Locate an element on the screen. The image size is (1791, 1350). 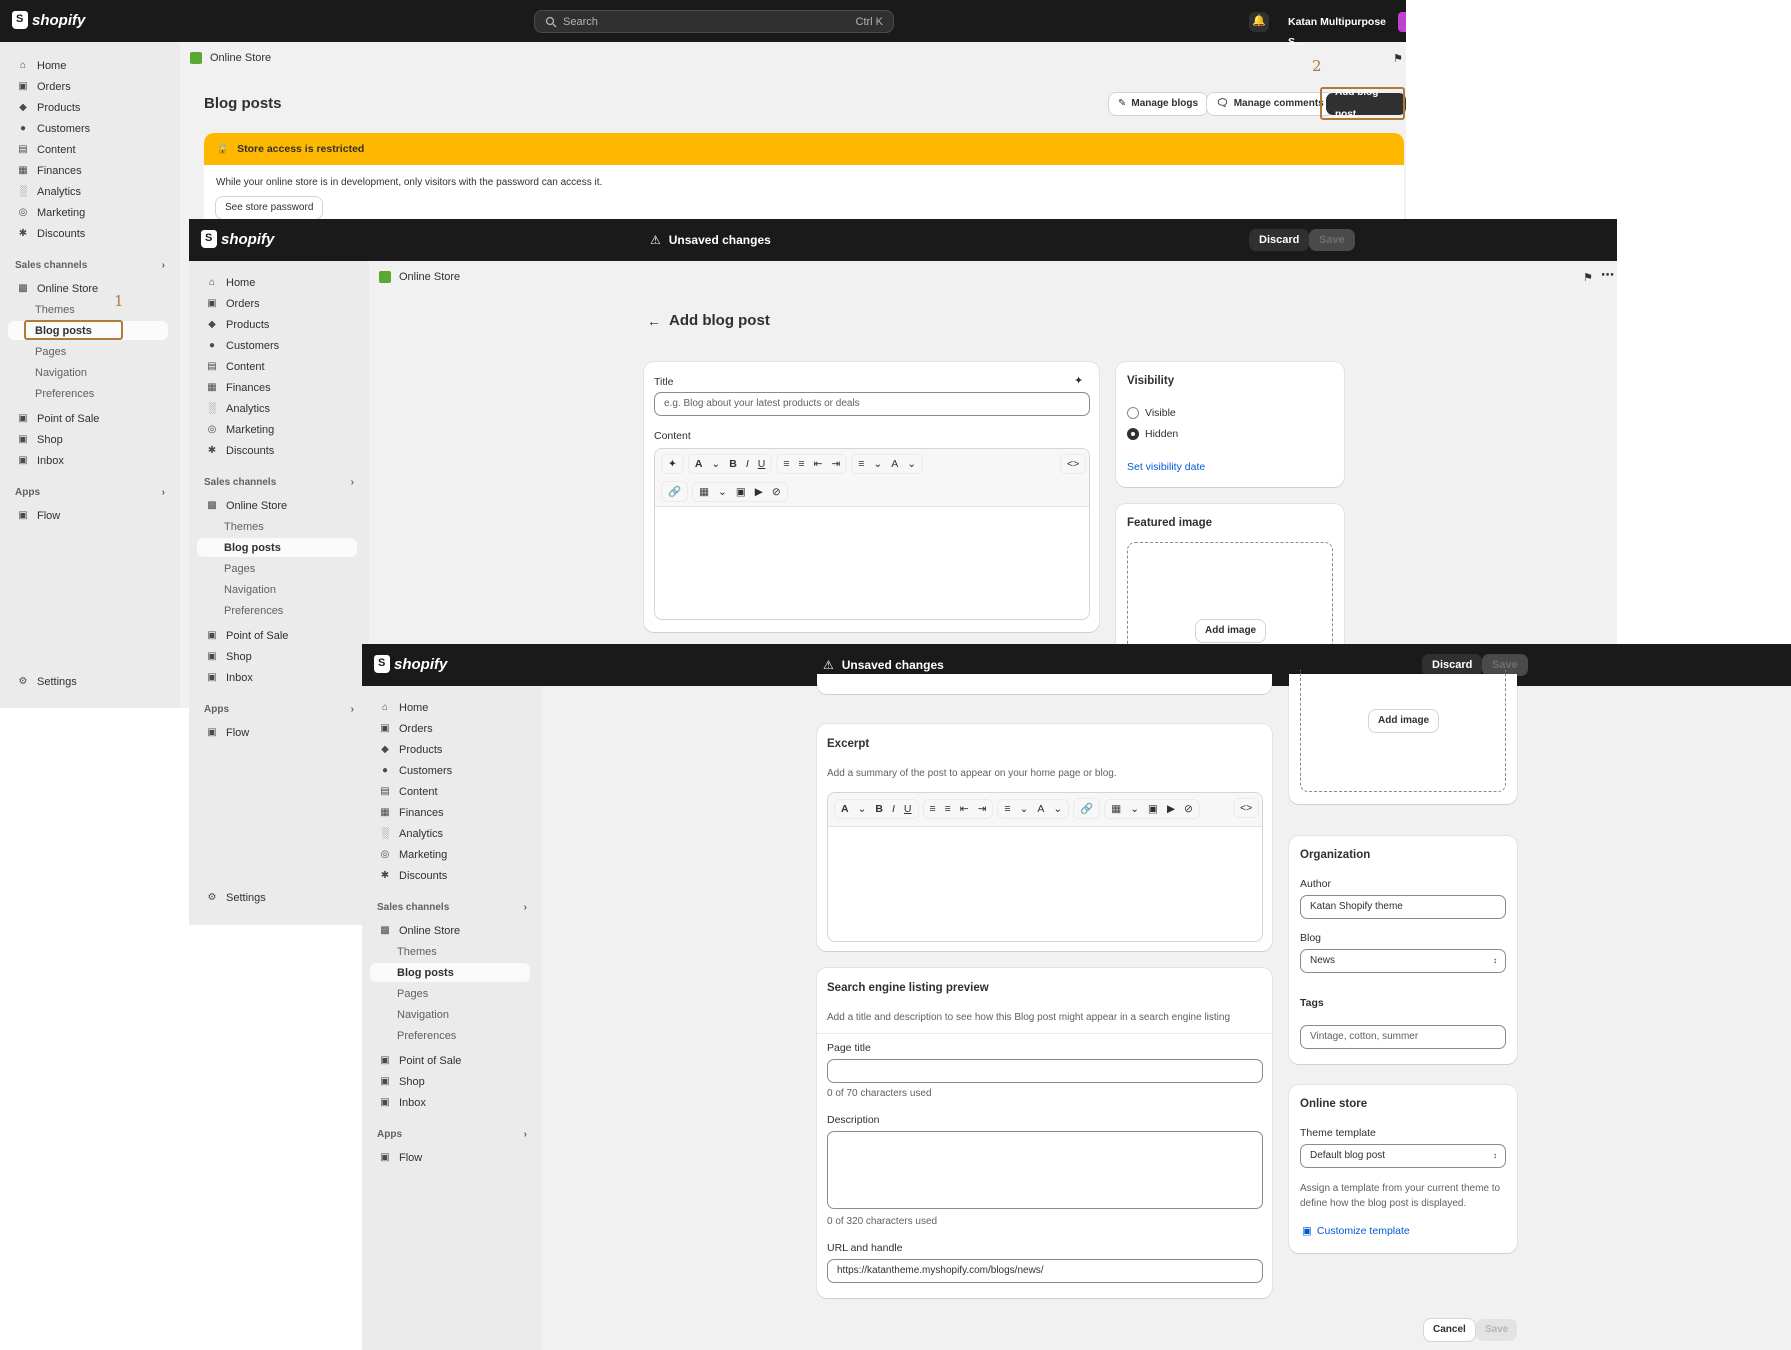
description-textarea is located at coordinates (1045, 1170).